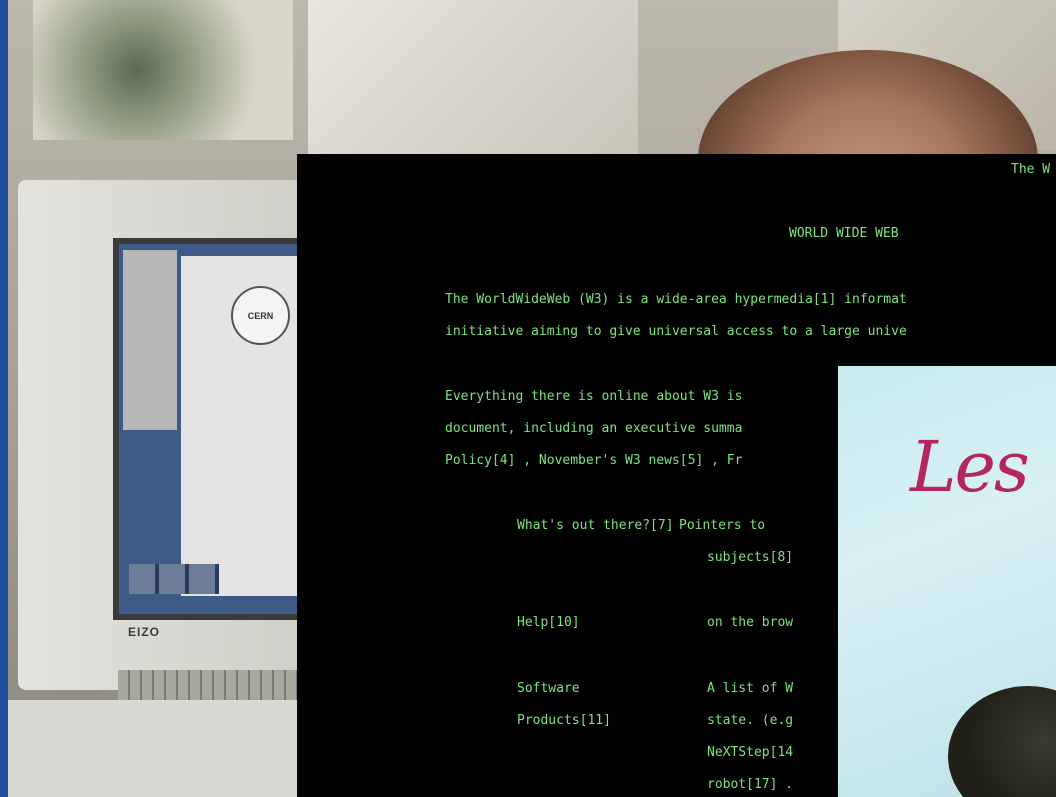 This screenshot has height=797, width=1056. Describe the element at coordinates (722, 525) in the screenshot. I see `entry-desc: Pointers to` at that location.